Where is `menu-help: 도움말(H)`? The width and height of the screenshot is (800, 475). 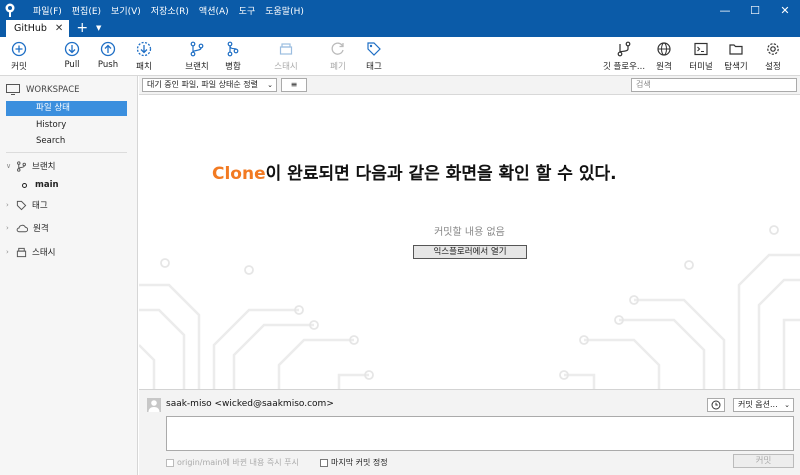
menu-help: 도움말(H) is located at coordinates (284, 10).